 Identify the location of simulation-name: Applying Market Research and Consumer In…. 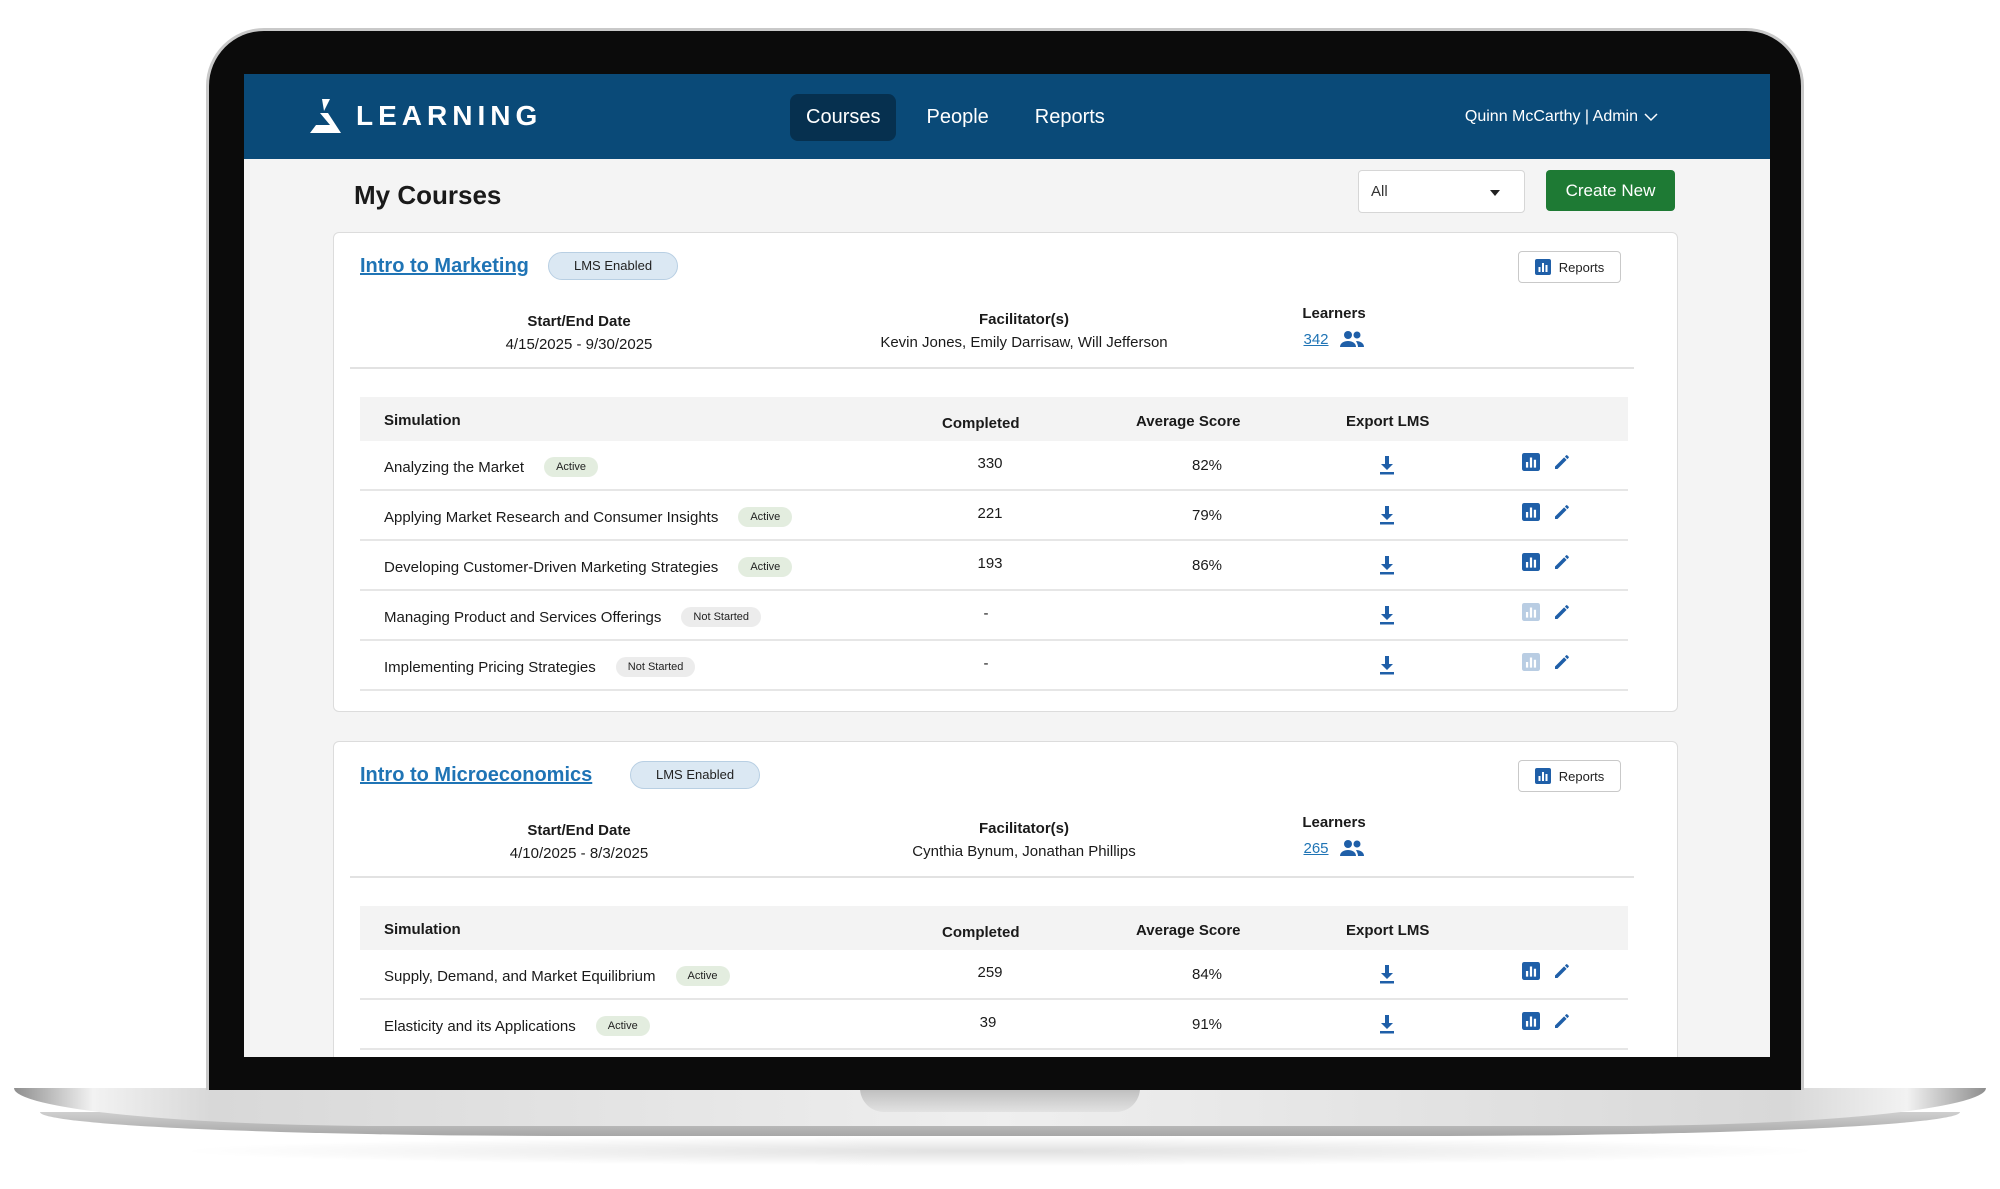
(551, 517).